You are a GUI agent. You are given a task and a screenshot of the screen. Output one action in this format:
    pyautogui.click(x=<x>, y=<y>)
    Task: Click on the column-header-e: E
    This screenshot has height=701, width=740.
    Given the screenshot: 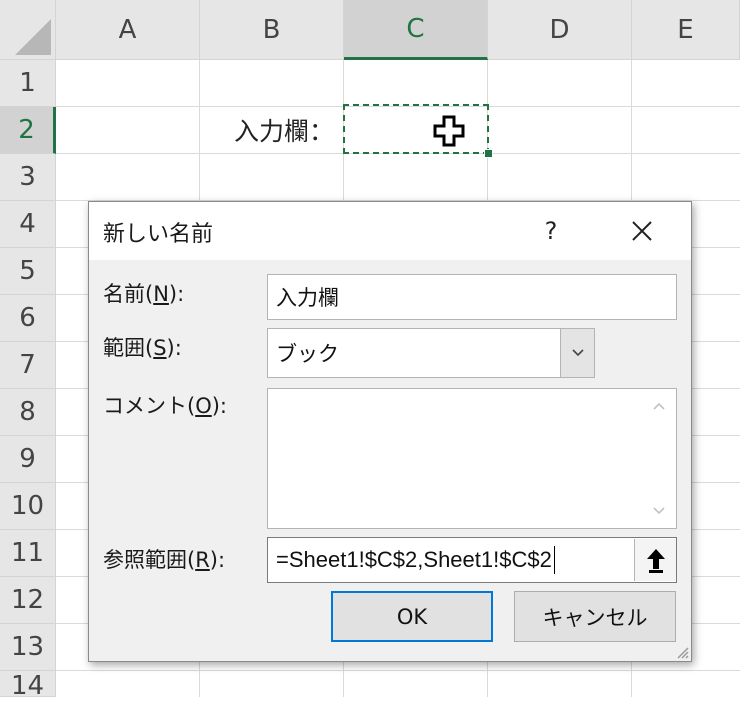 What is the action you would take?
    pyautogui.click(x=686, y=30)
    